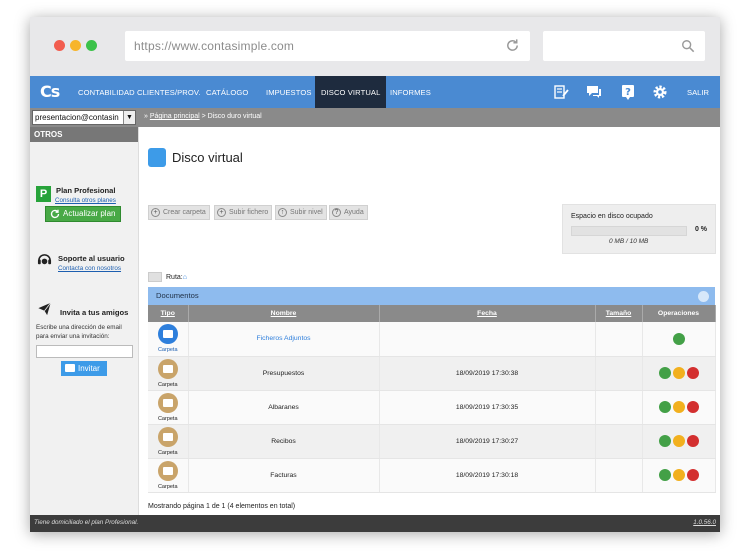  Describe the element at coordinates (704, 522) in the screenshot. I see `version-link: 1.0.56.0` at that location.